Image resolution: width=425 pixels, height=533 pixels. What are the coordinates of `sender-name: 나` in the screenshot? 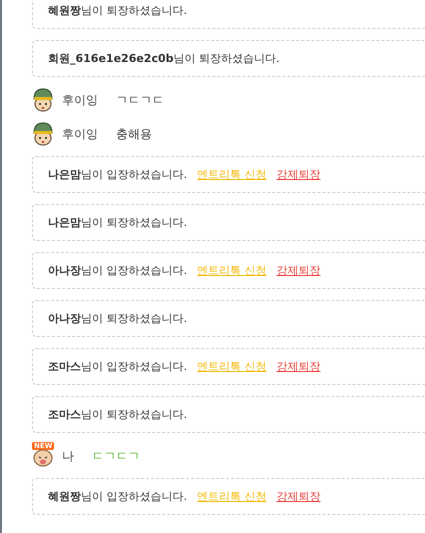 It's located at (68, 456).